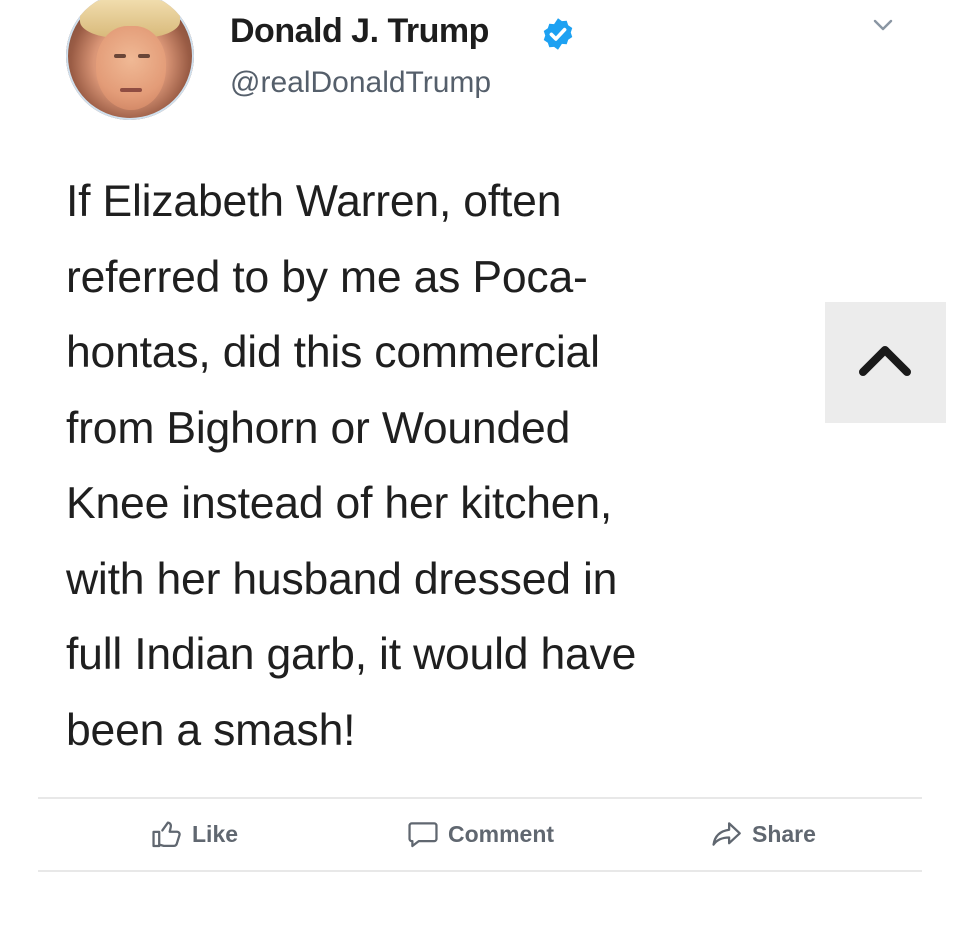  I want to click on tweet-text-line: from Bighorn or Wounded, so click(318, 428).